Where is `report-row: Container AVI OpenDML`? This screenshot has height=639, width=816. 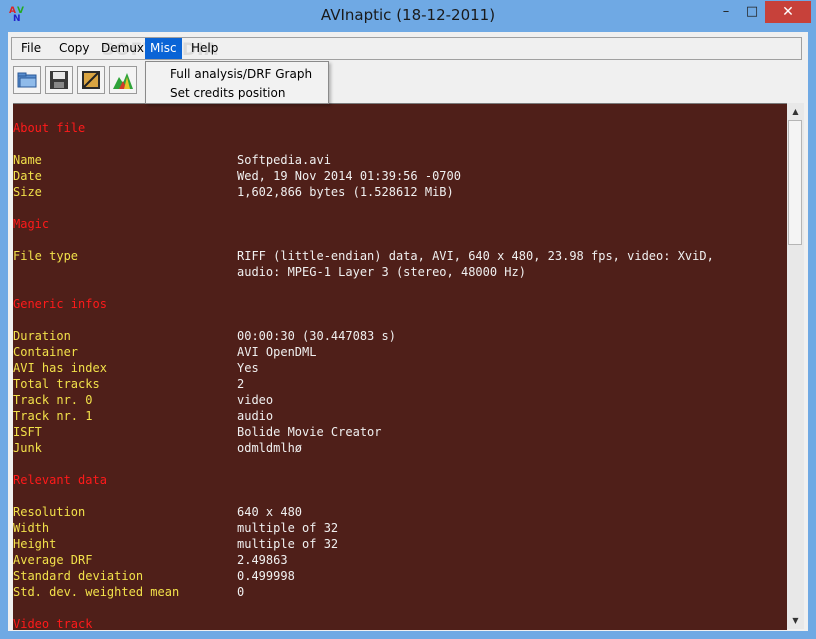 report-row: Container AVI OpenDML is located at coordinates (398, 352).